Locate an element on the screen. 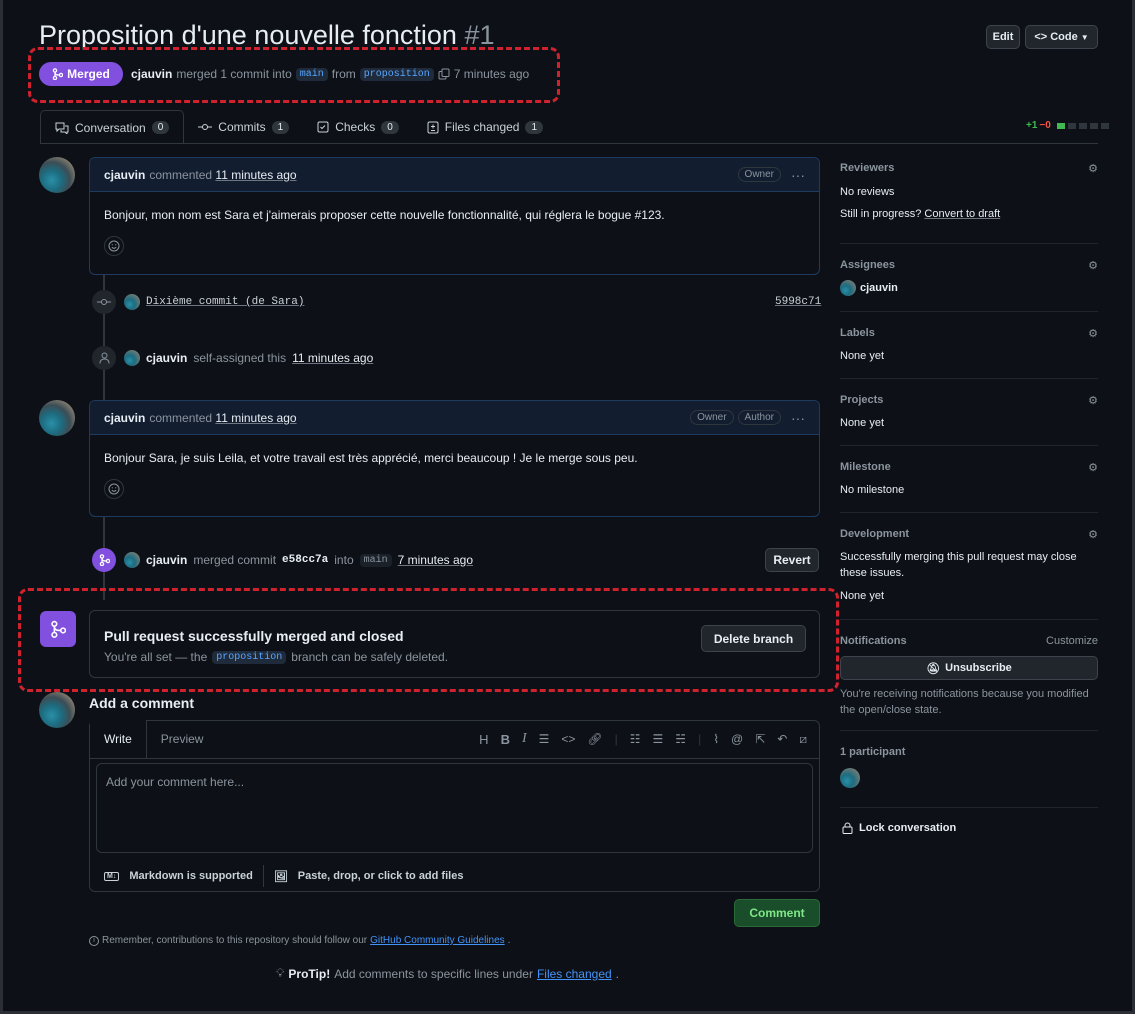 The image size is (1135, 1014). sidebar-projects: Projects ⚙ None yet is located at coordinates (969, 420).